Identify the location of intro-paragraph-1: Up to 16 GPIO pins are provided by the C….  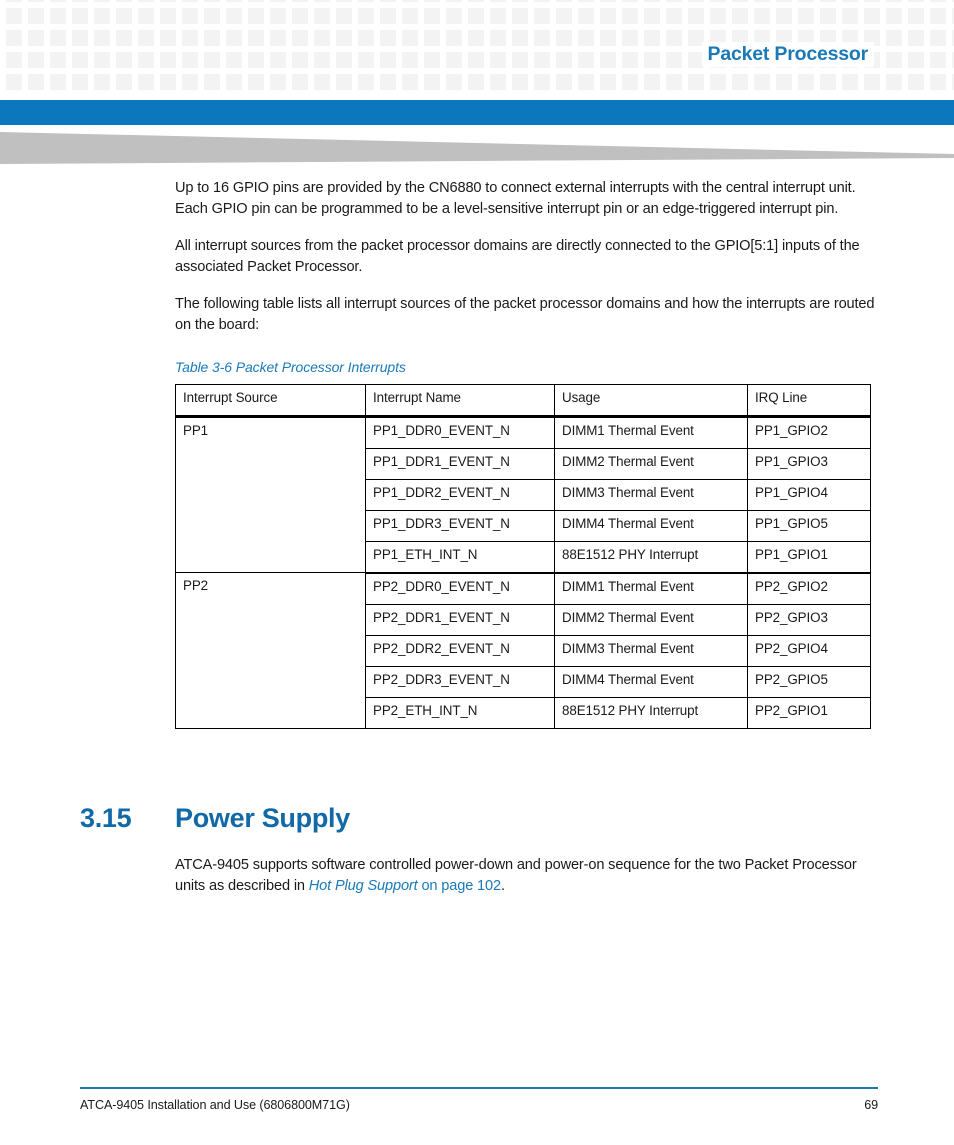
(515, 199).